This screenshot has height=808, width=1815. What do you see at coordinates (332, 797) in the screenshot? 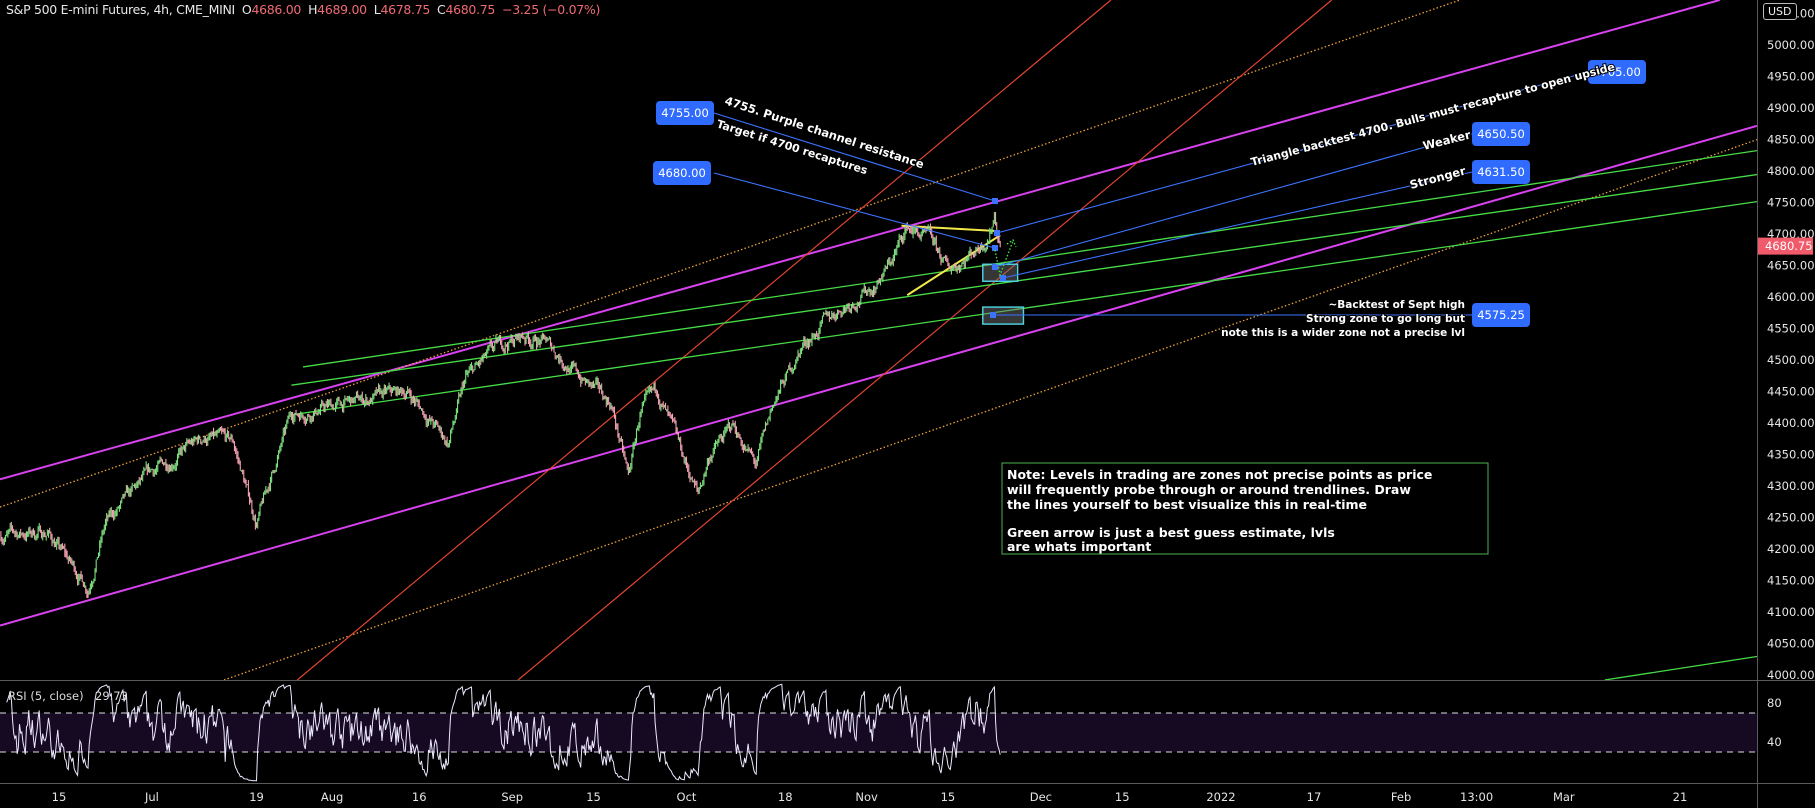
I see `time-axis-label: Aug` at bounding box center [332, 797].